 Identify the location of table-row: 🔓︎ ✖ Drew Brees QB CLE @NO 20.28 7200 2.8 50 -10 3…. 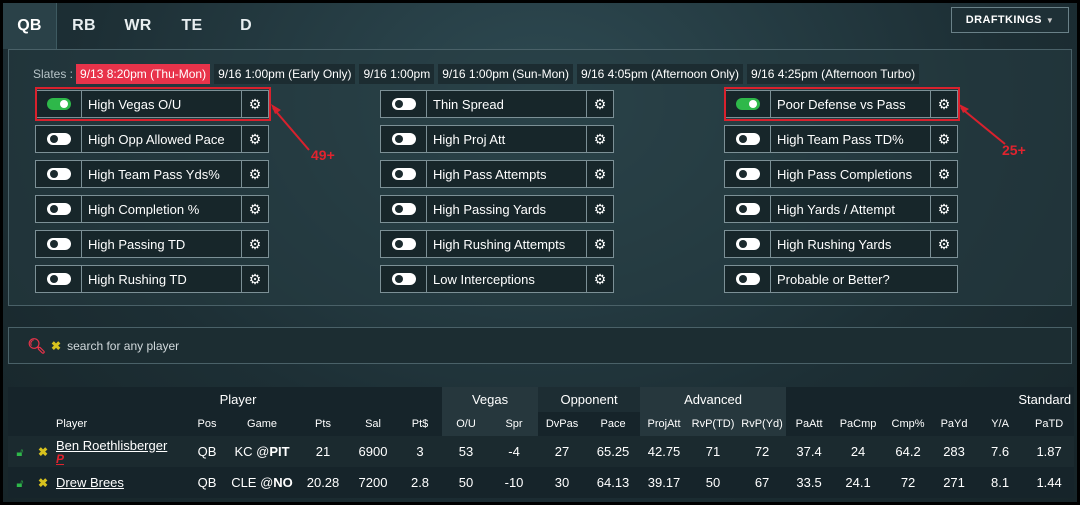
(541, 482).